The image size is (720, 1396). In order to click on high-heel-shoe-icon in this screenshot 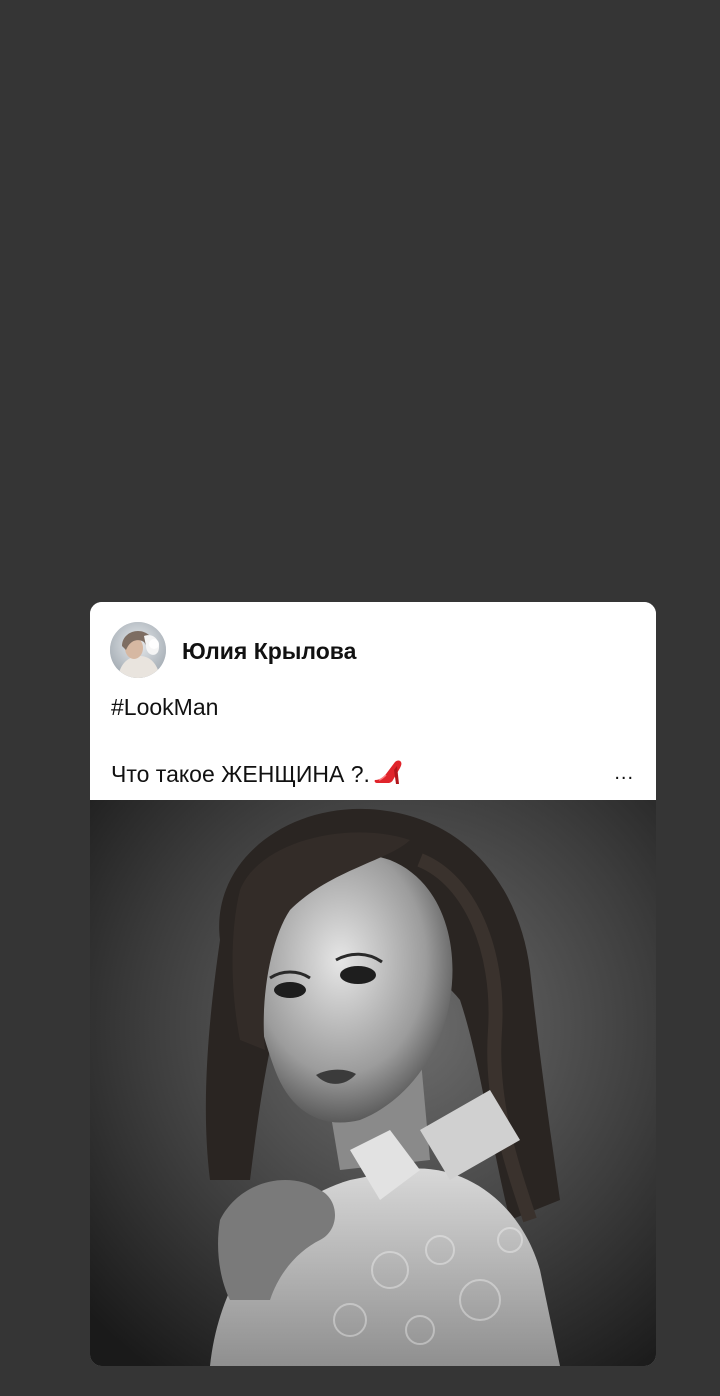, I will do `click(388, 772)`.